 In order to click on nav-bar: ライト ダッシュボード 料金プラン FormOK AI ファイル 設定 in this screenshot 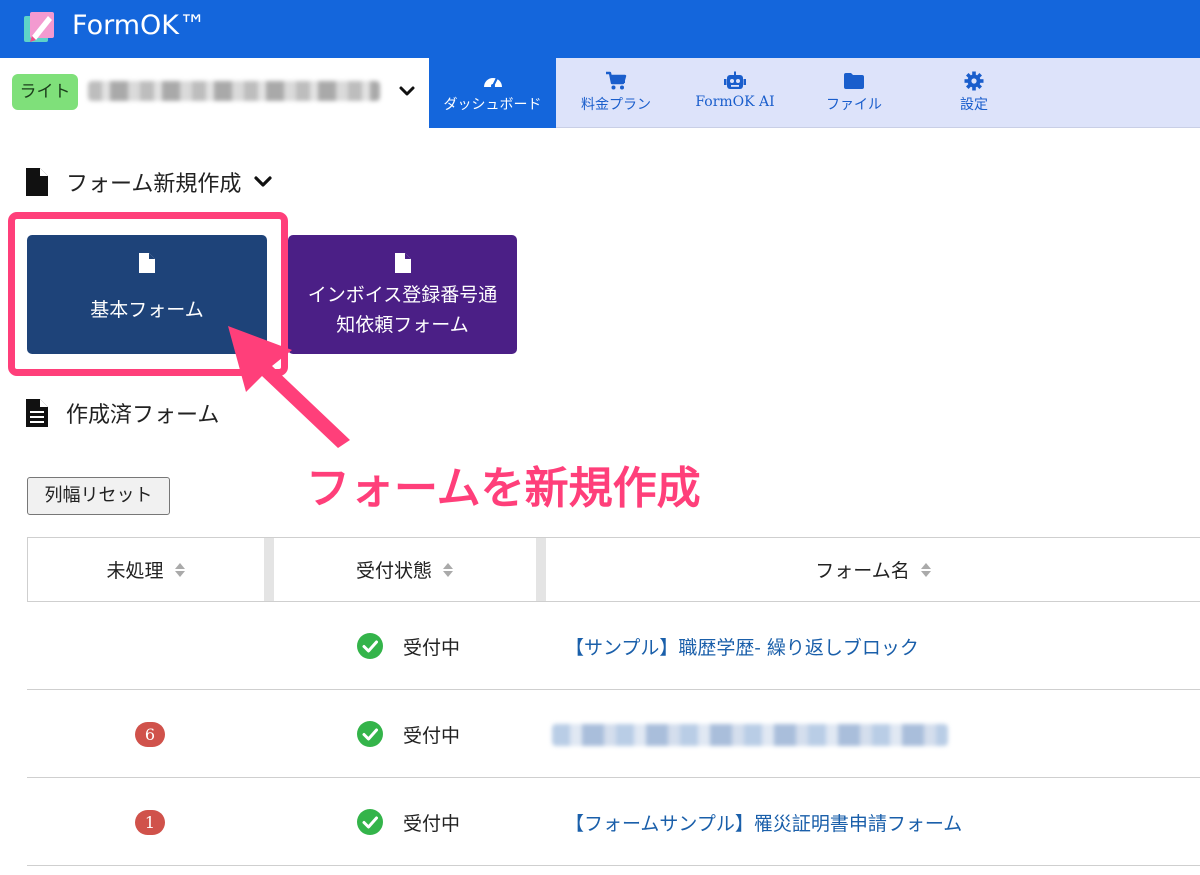, I will do `click(600, 93)`.